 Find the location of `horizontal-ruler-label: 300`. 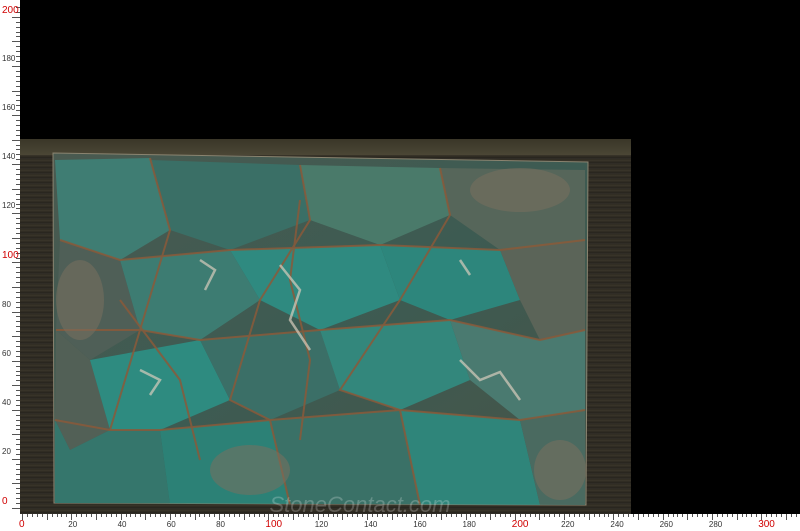

horizontal-ruler-label: 300 is located at coordinates (766, 524).